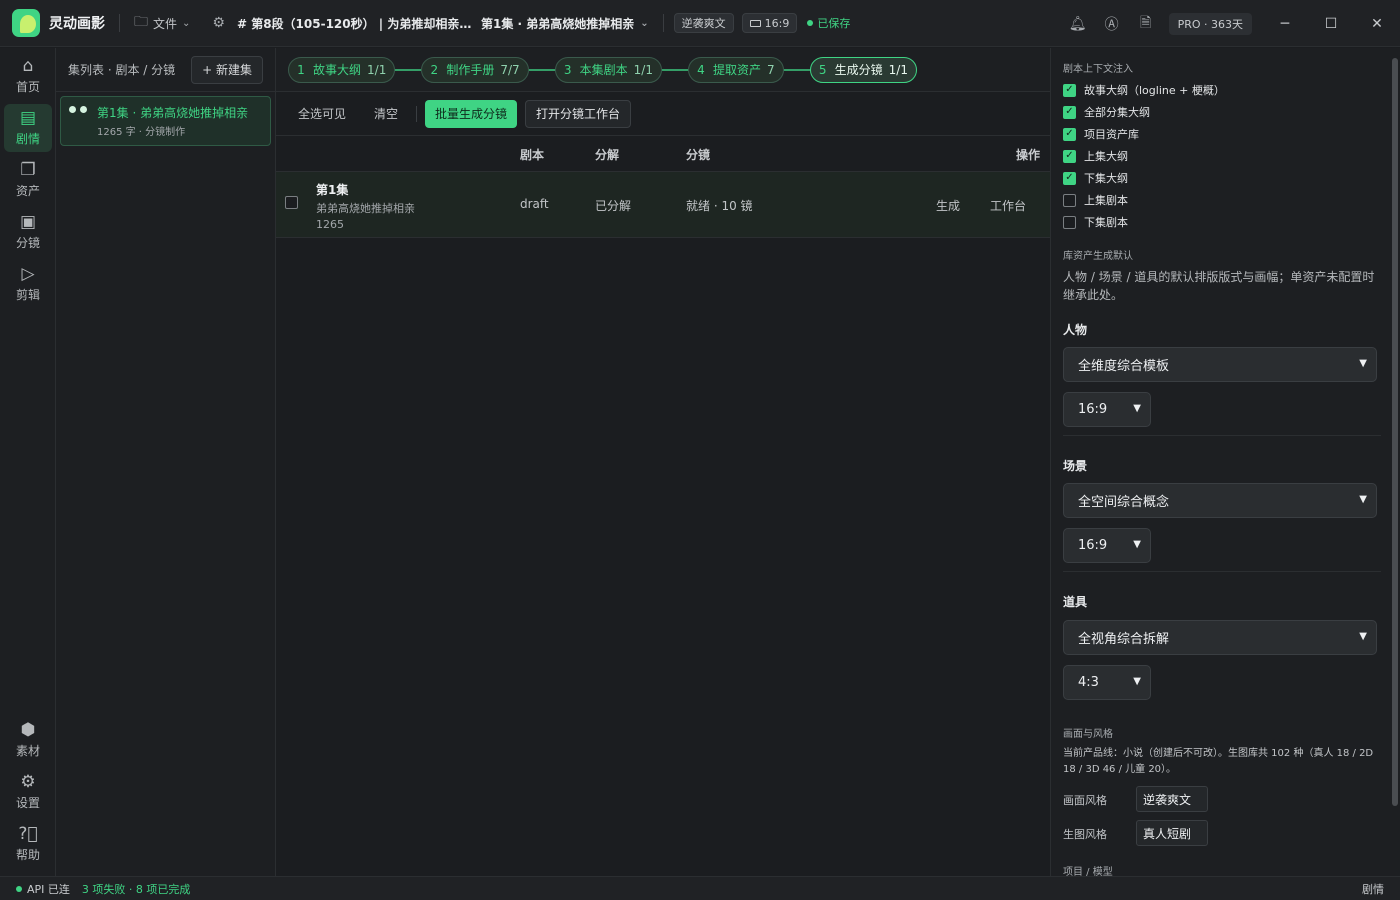  Describe the element at coordinates (1112, 24) in the screenshot. I see `ai-assistant-icon: Ⓐ` at that location.